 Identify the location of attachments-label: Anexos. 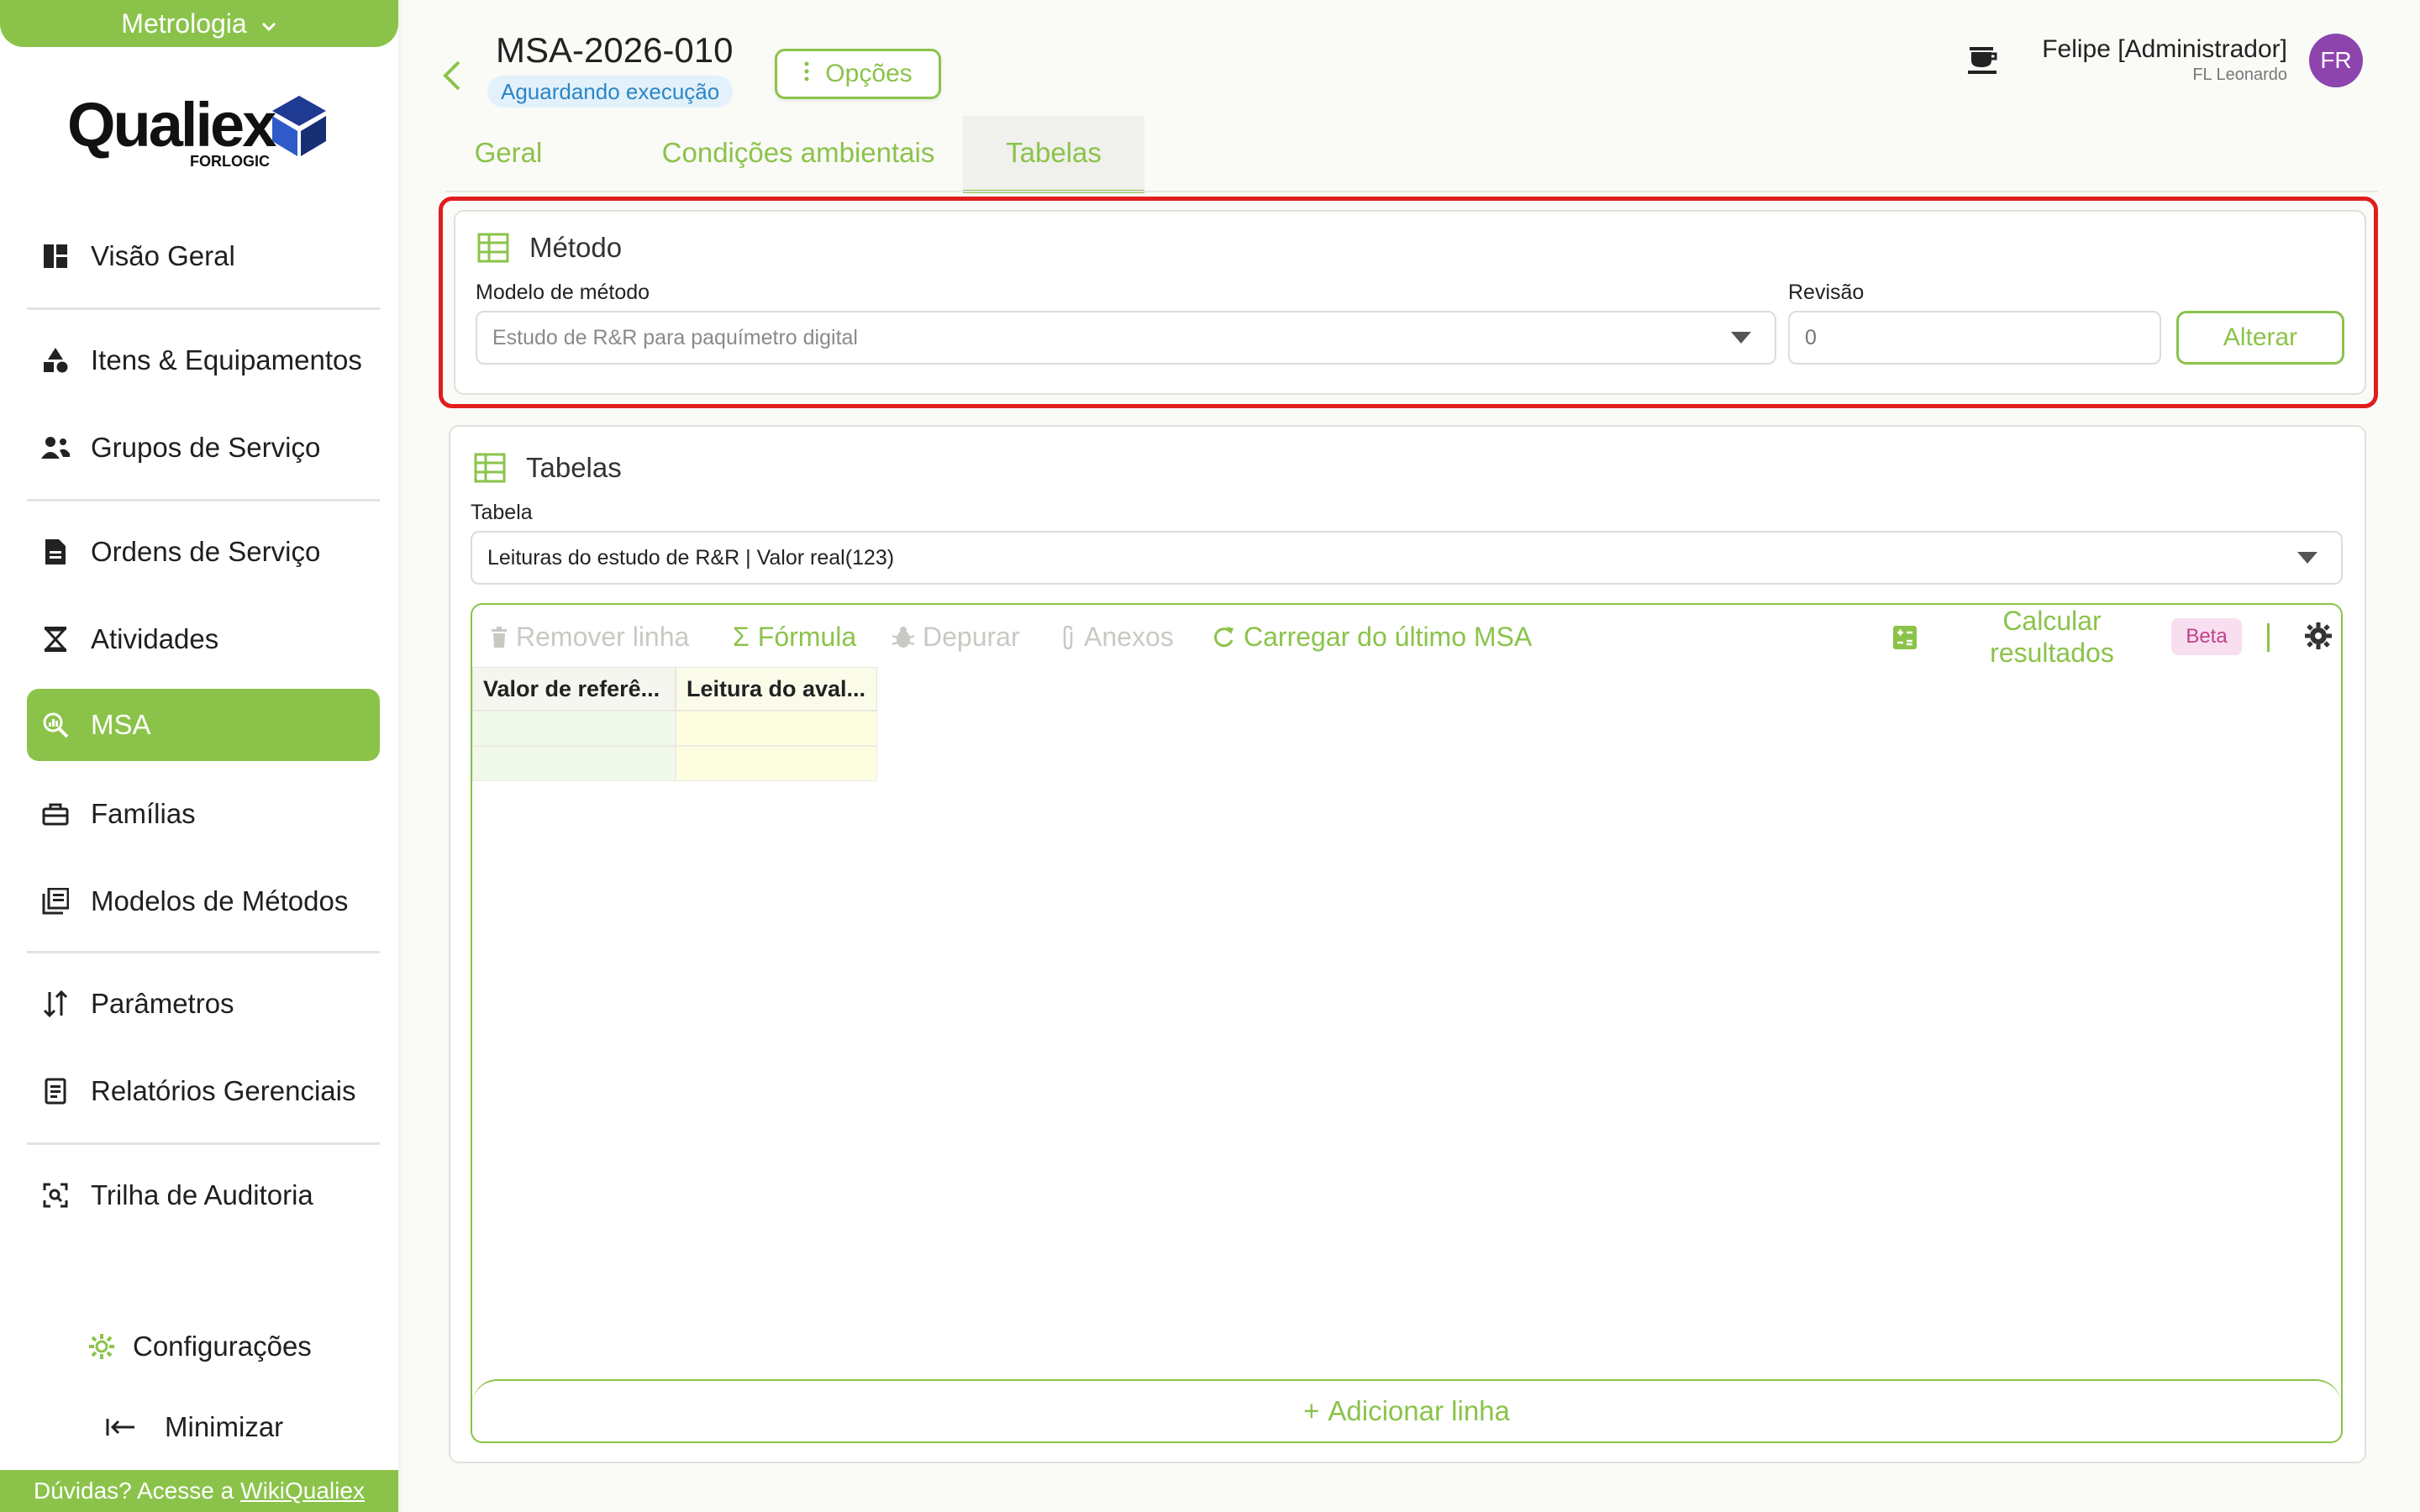
(1129, 637).